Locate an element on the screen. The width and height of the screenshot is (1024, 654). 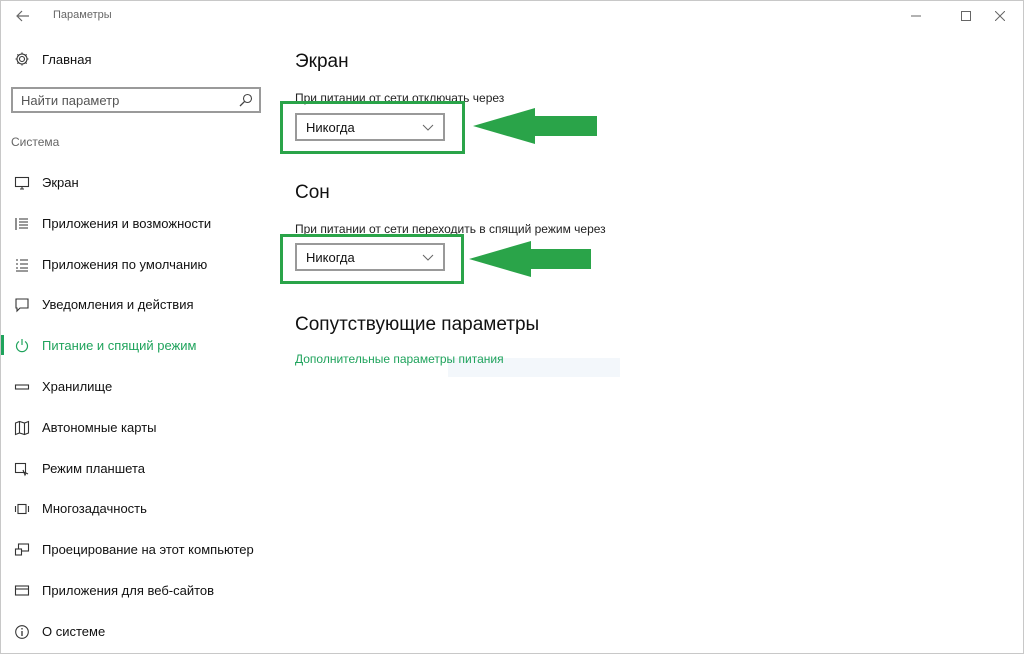
display-icon is located at coordinates (22, 183).